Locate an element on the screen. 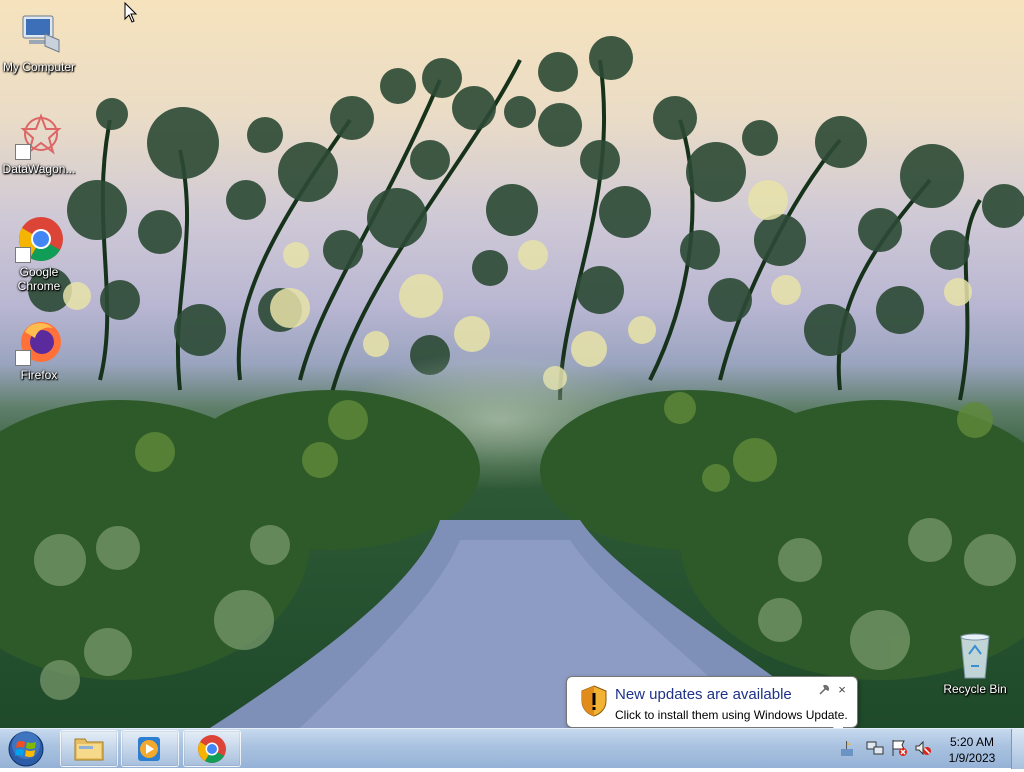  mouse-cursor-icon is located at coordinates (131, 12).